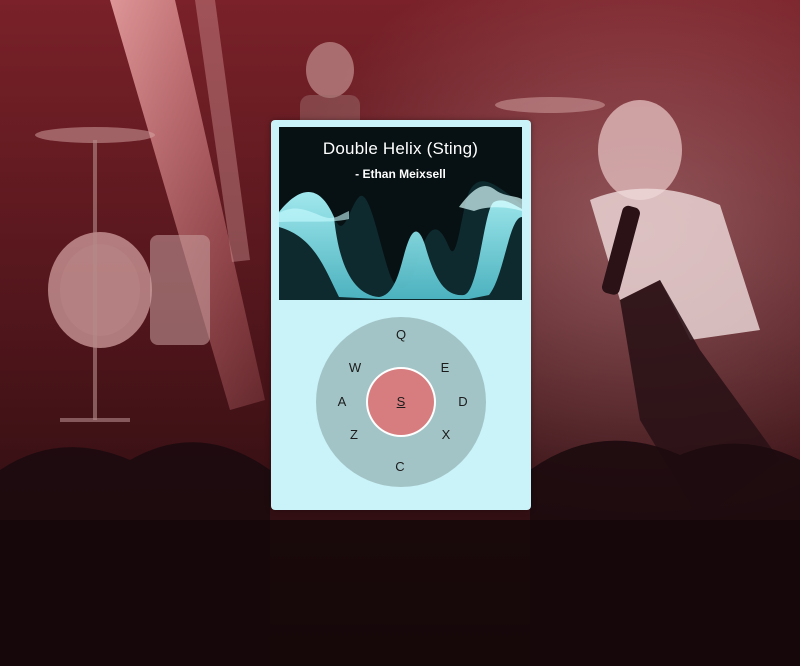 The width and height of the screenshot is (800, 666). I want to click on song-title: Double Helix (Sting), so click(400, 148).